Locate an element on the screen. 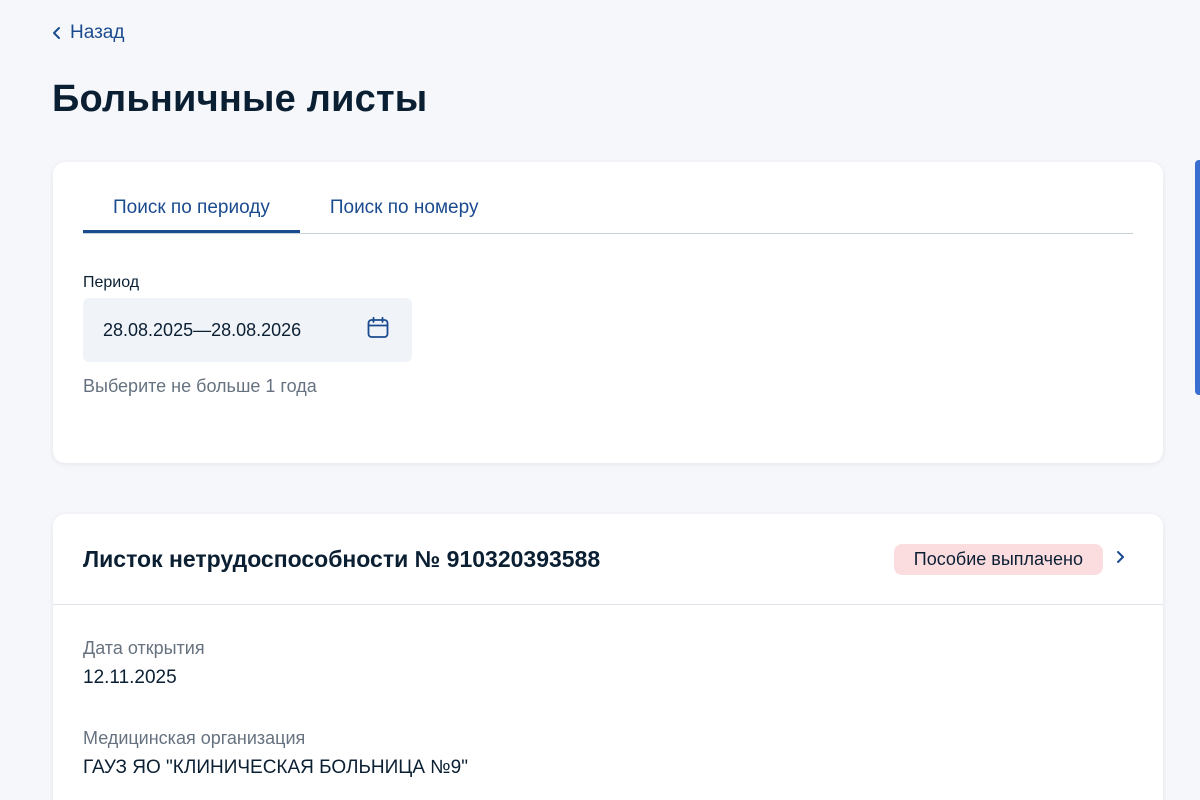  tab-search-by-number: Поиск по номеру is located at coordinates (404, 212).